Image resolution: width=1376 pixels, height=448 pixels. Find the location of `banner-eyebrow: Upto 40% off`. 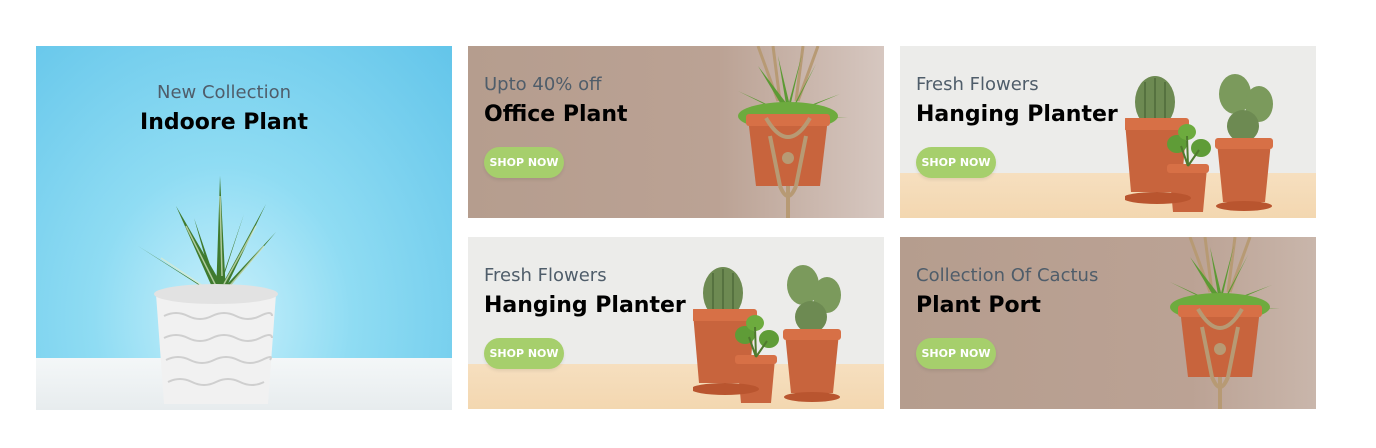

banner-eyebrow: Upto 40% off is located at coordinates (543, 84).